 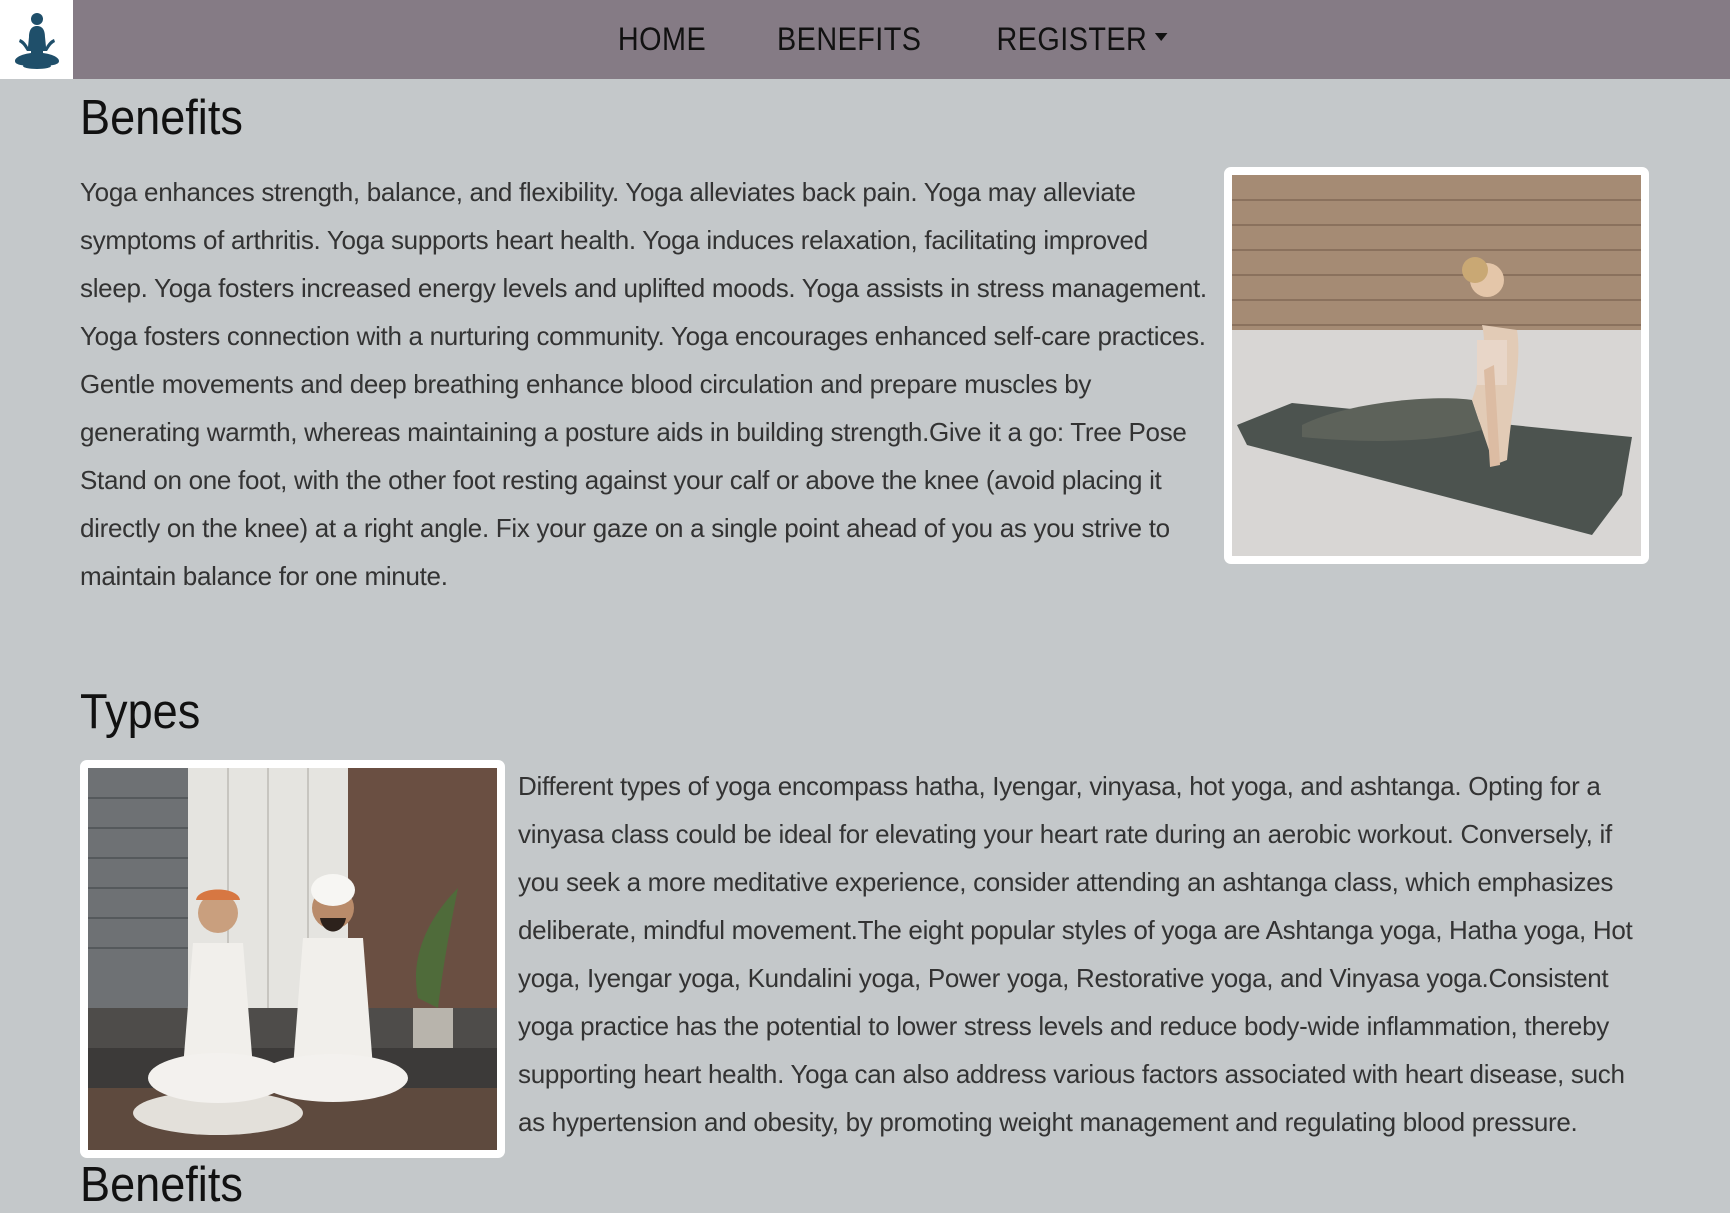 I want to click on nav-home: HOME, so click(x=662, y=39).